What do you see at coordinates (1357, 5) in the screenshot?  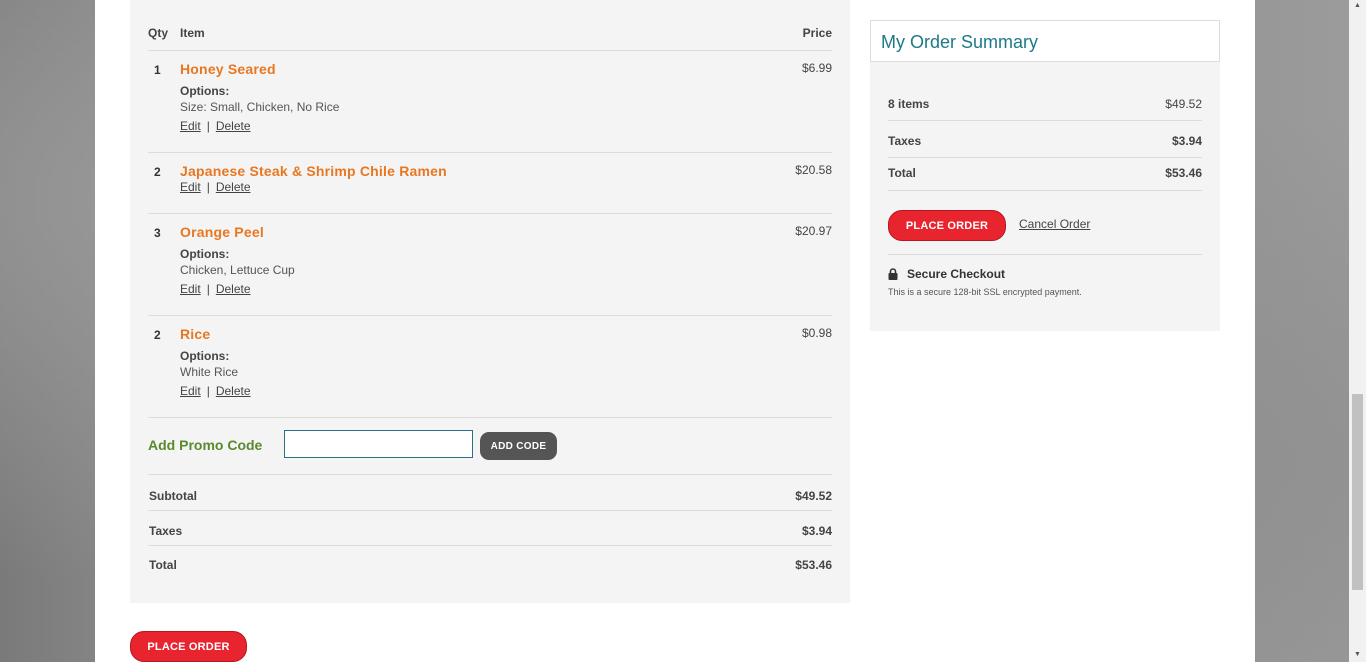 I see `scroll-up-icon: ▲` at bounding box center [1357, 5].